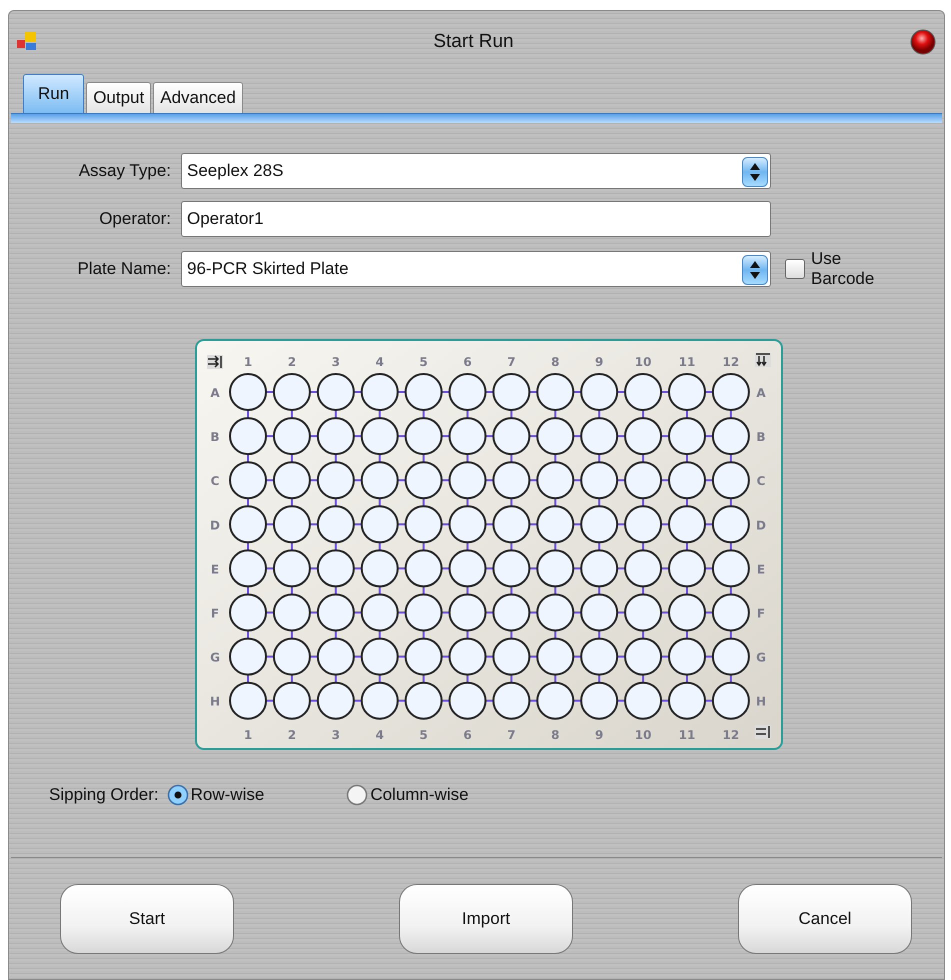 The image size is (951, 980). What do you see at coordinates (763, 360) in the screenshot?
I see `column-order-icon` at bounding box center [763, 360].